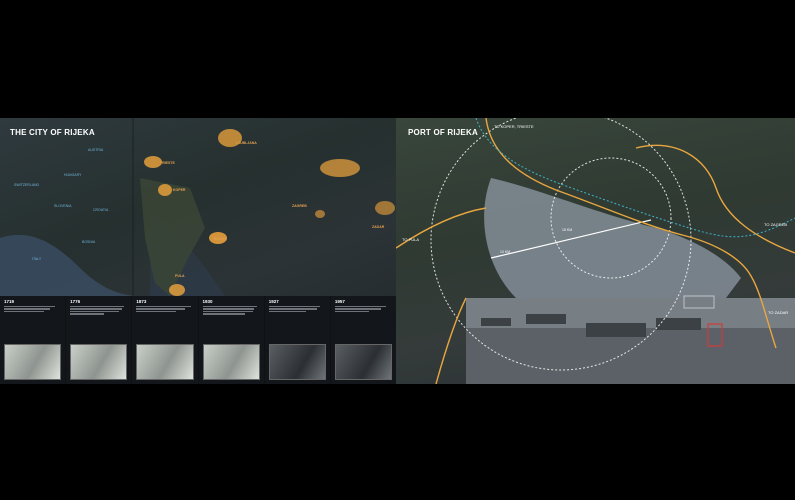 The height and width of the screenshot is (500, 795). Describe the element at coordinates (220, 239) in the screenshot. I see `city-label-rijeka: RIJEKA` at that location.